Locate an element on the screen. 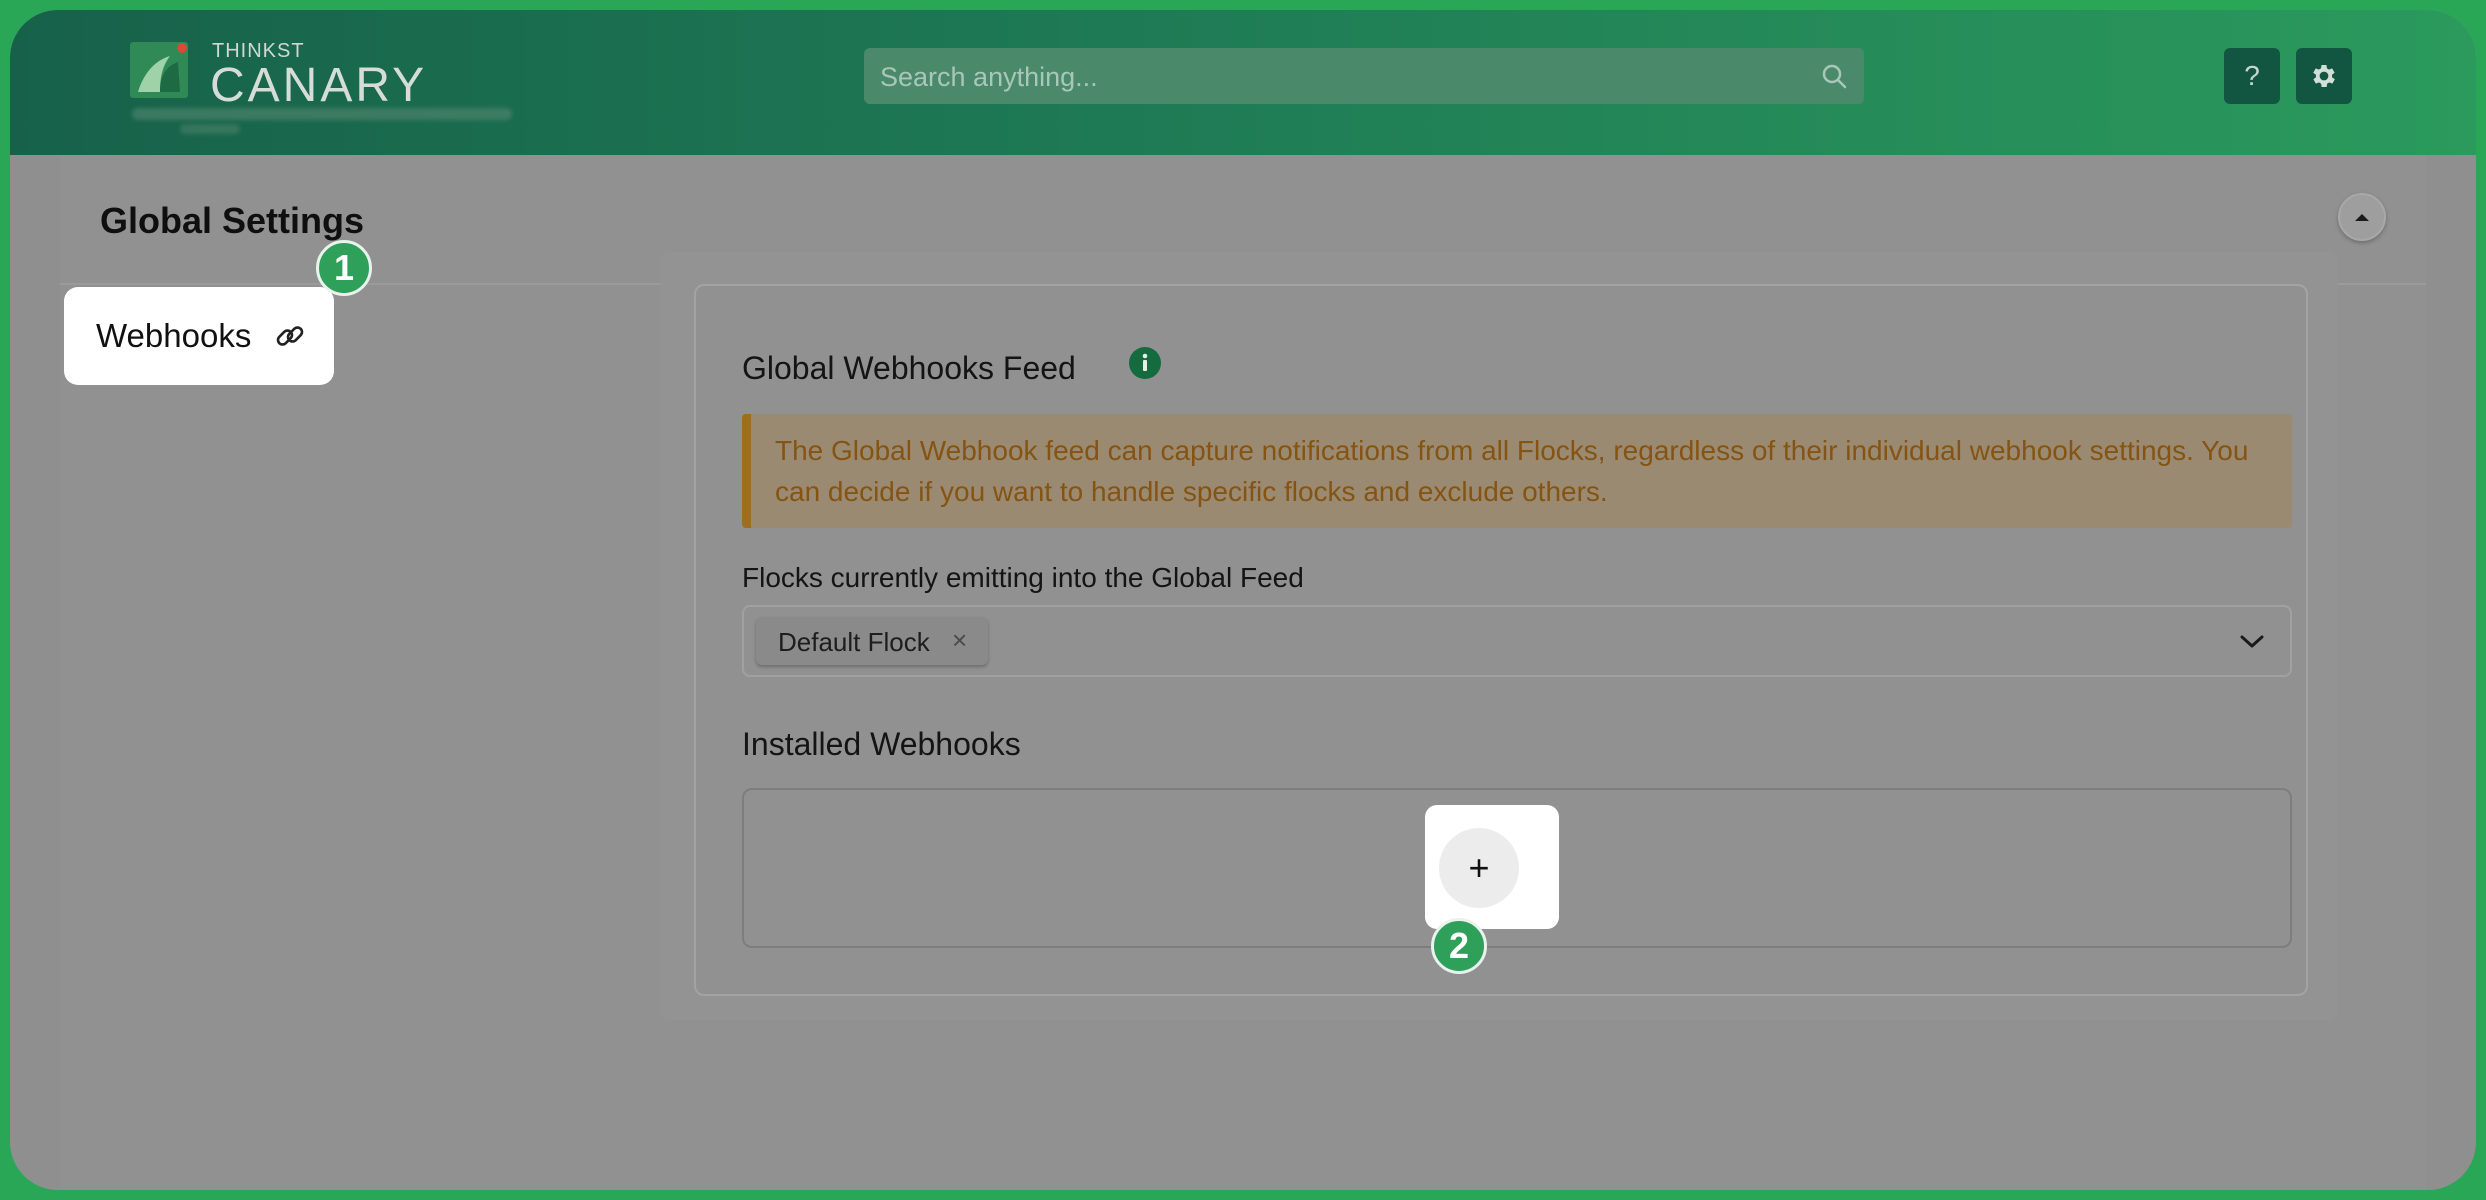 The image size is (2486, 1200). feed-title: Global Webhooks Feed is located at coordinates (909, 368).